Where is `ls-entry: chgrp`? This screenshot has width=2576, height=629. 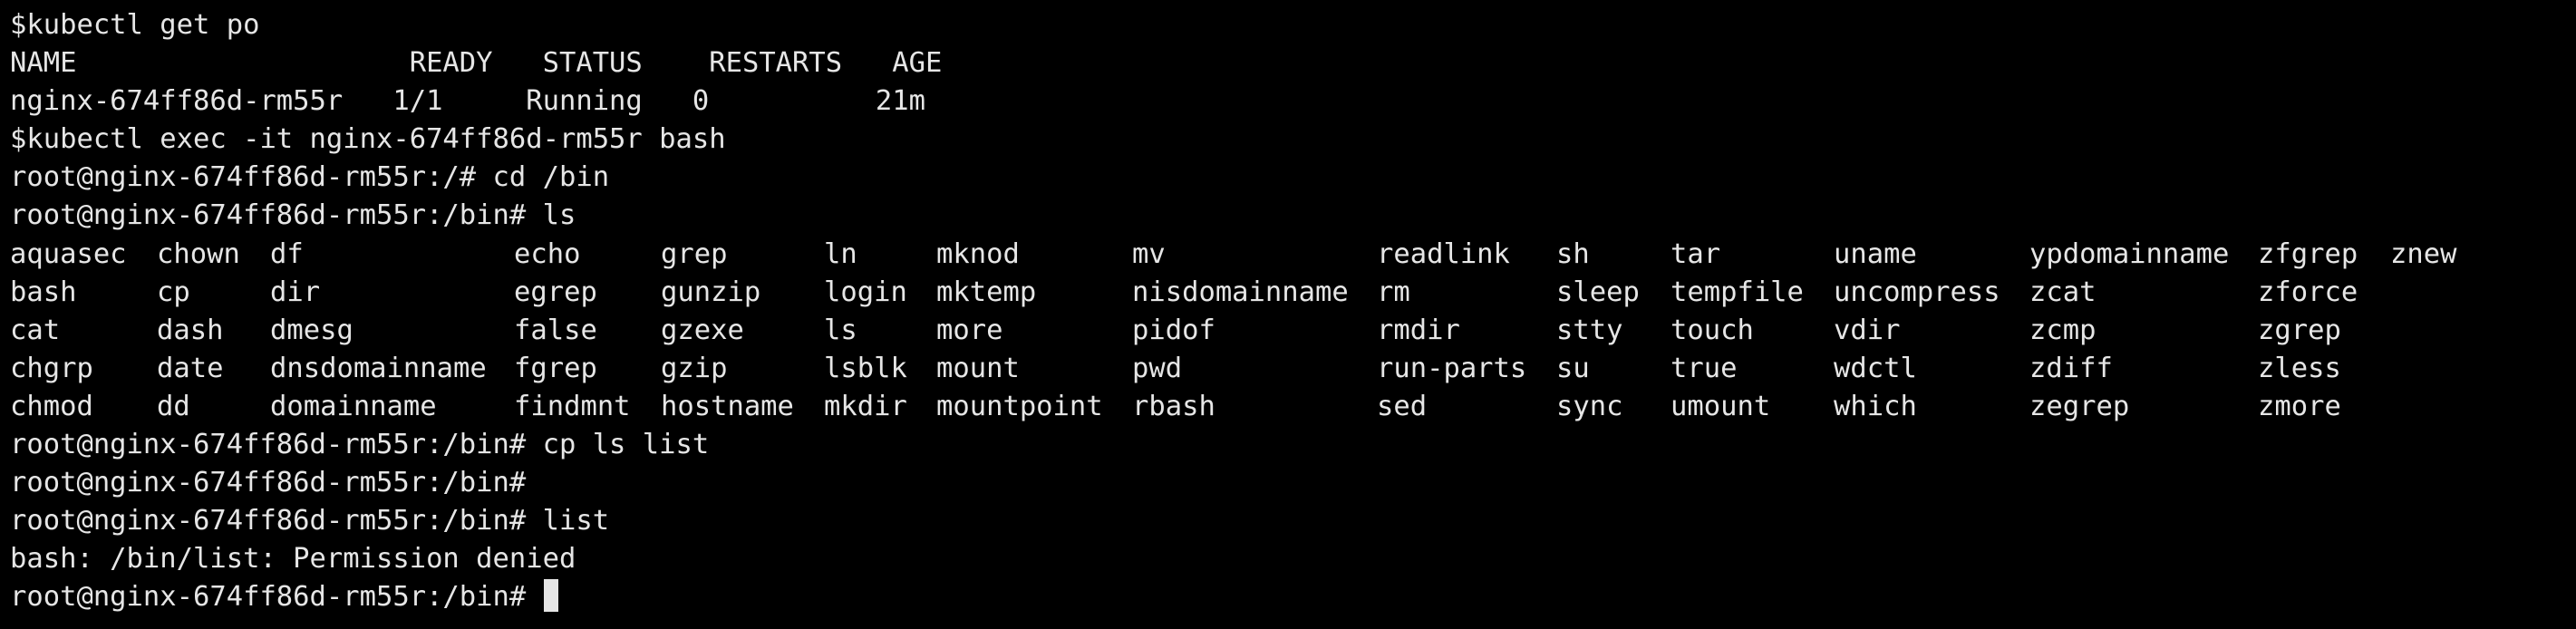 ls-entry: chgrp is located at coordinates (51, 368).